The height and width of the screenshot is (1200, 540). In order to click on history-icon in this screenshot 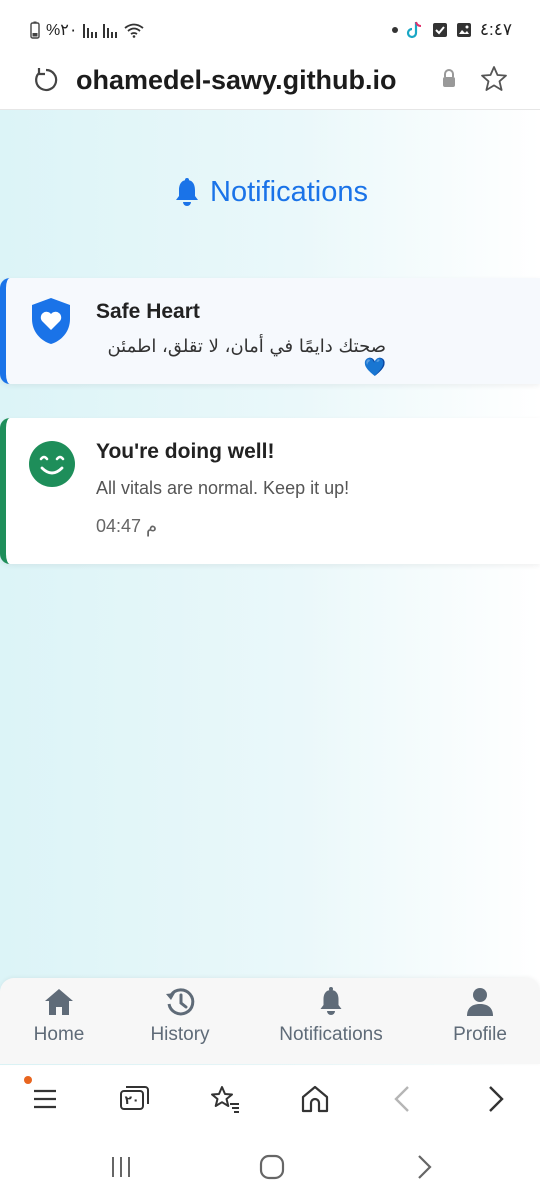, I will do `click(180, 1002)`.